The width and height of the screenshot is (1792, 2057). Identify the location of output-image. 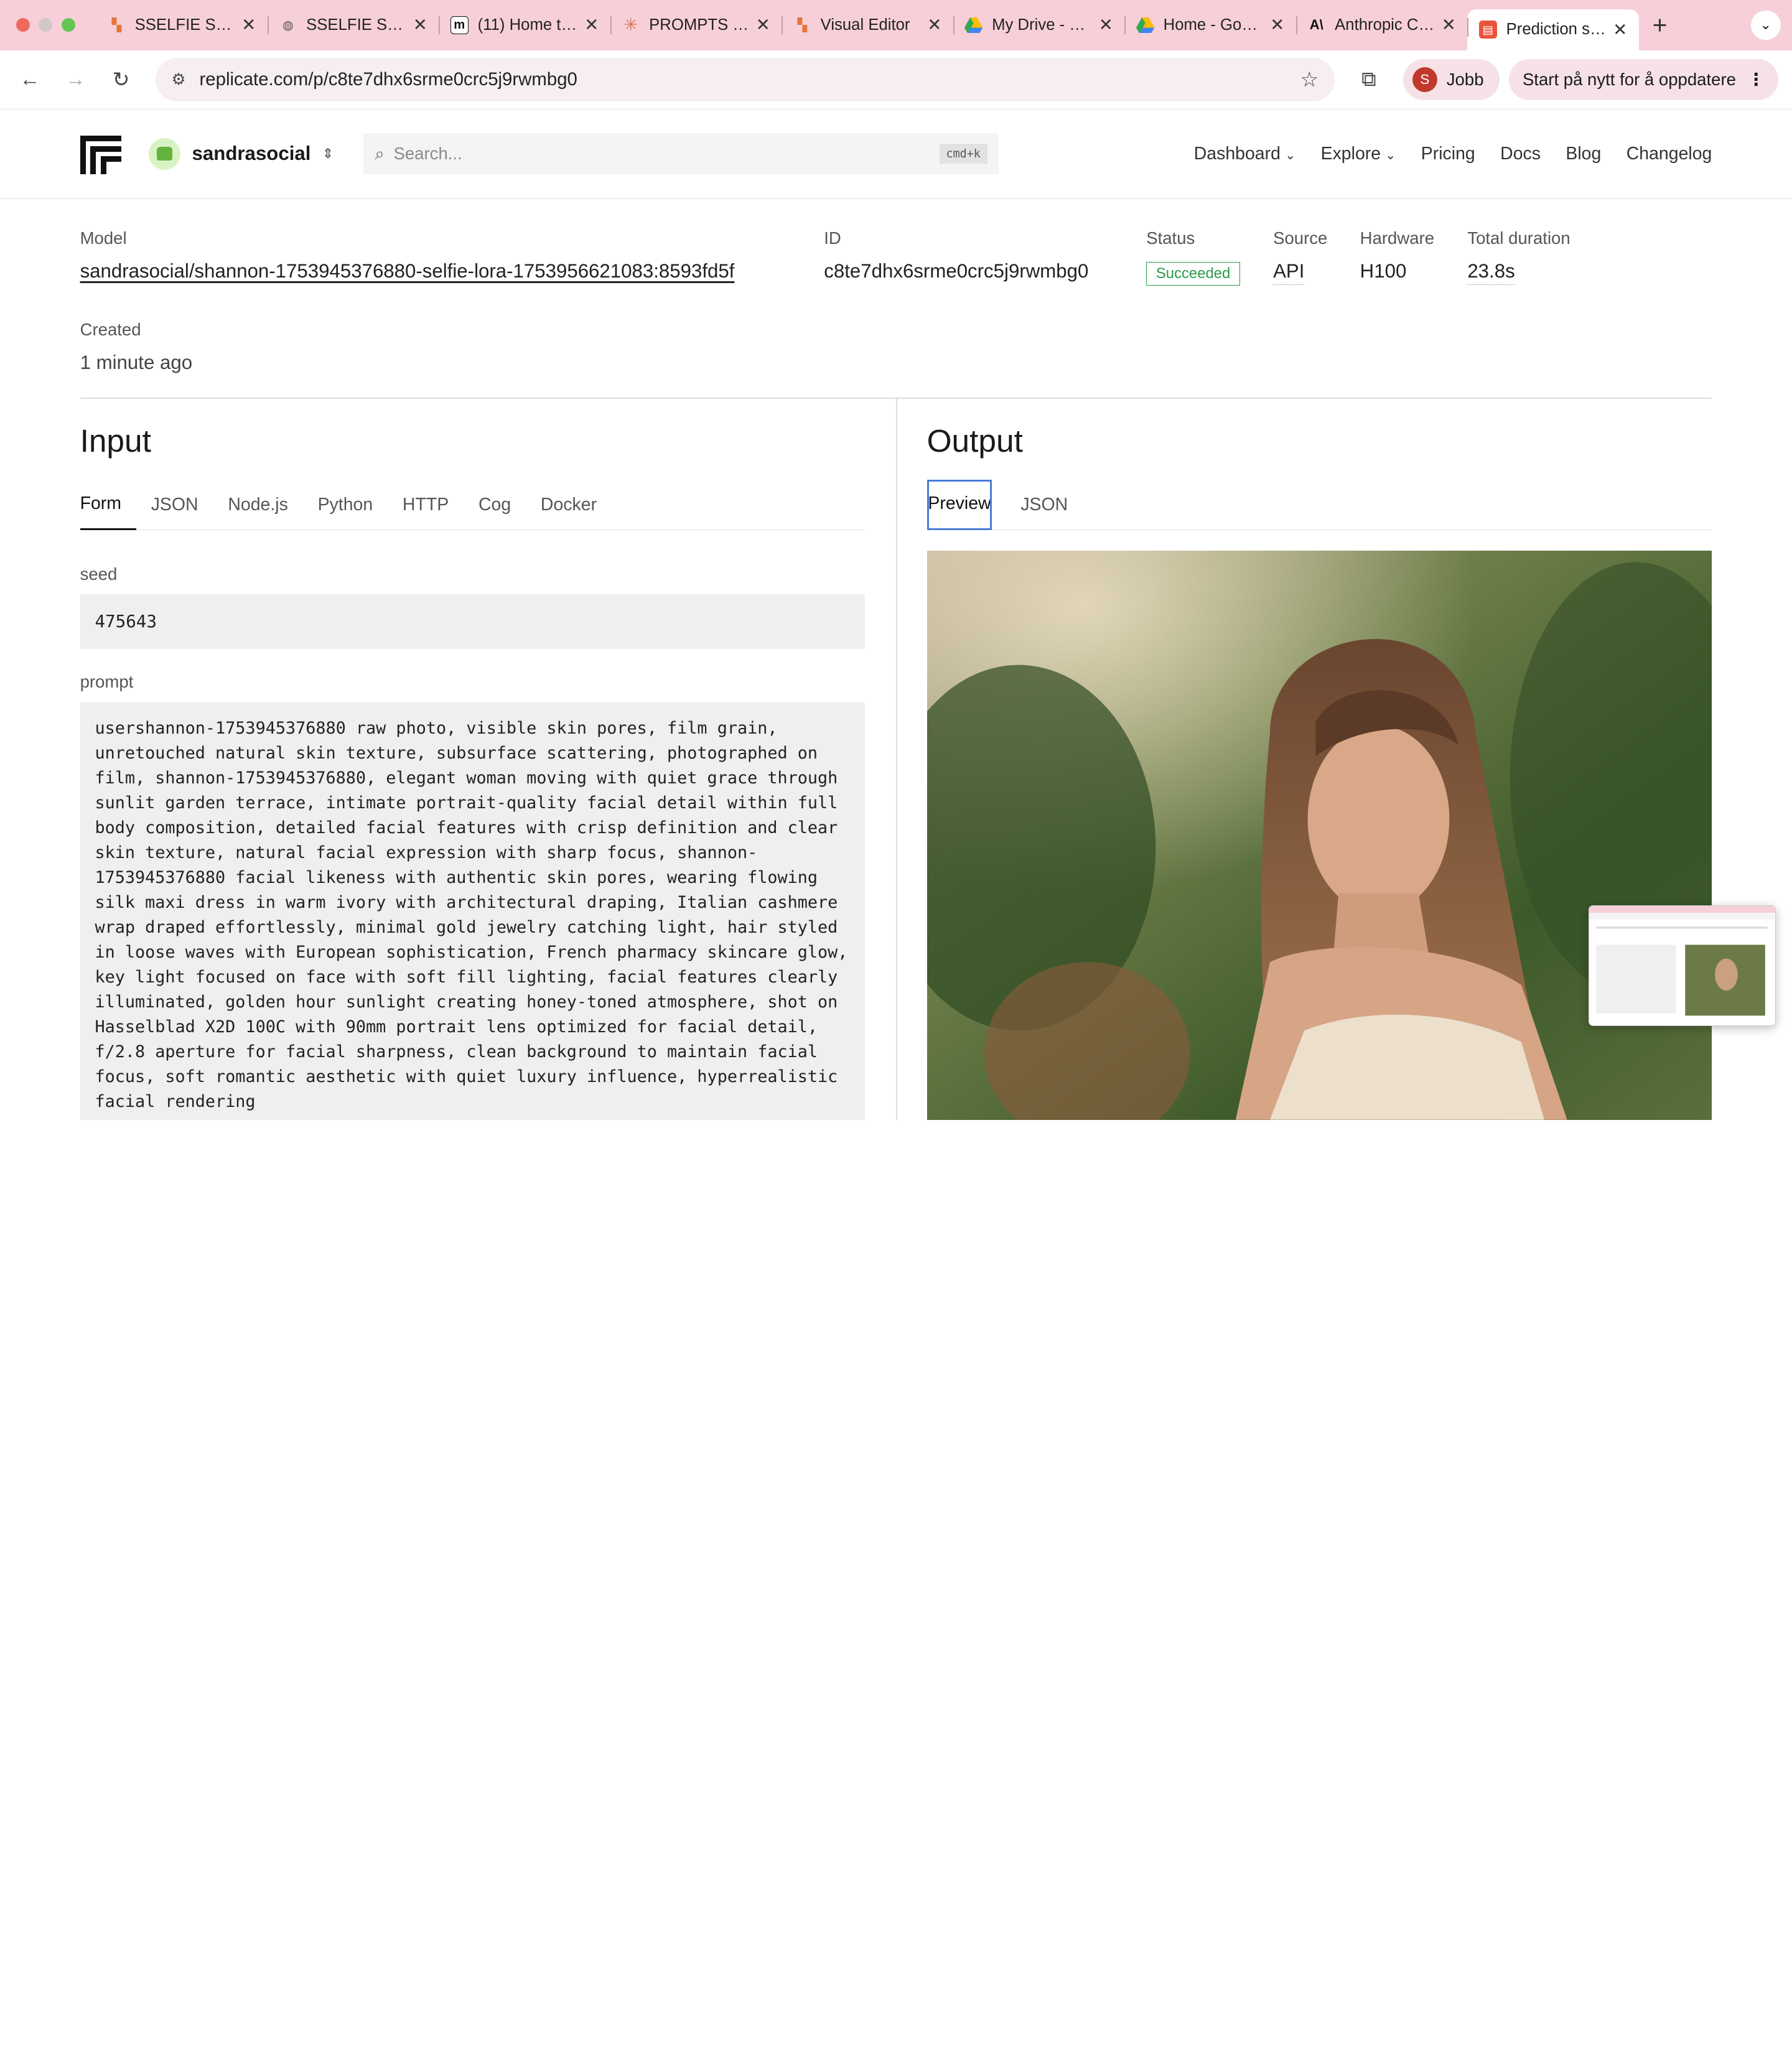
(1319, 835).